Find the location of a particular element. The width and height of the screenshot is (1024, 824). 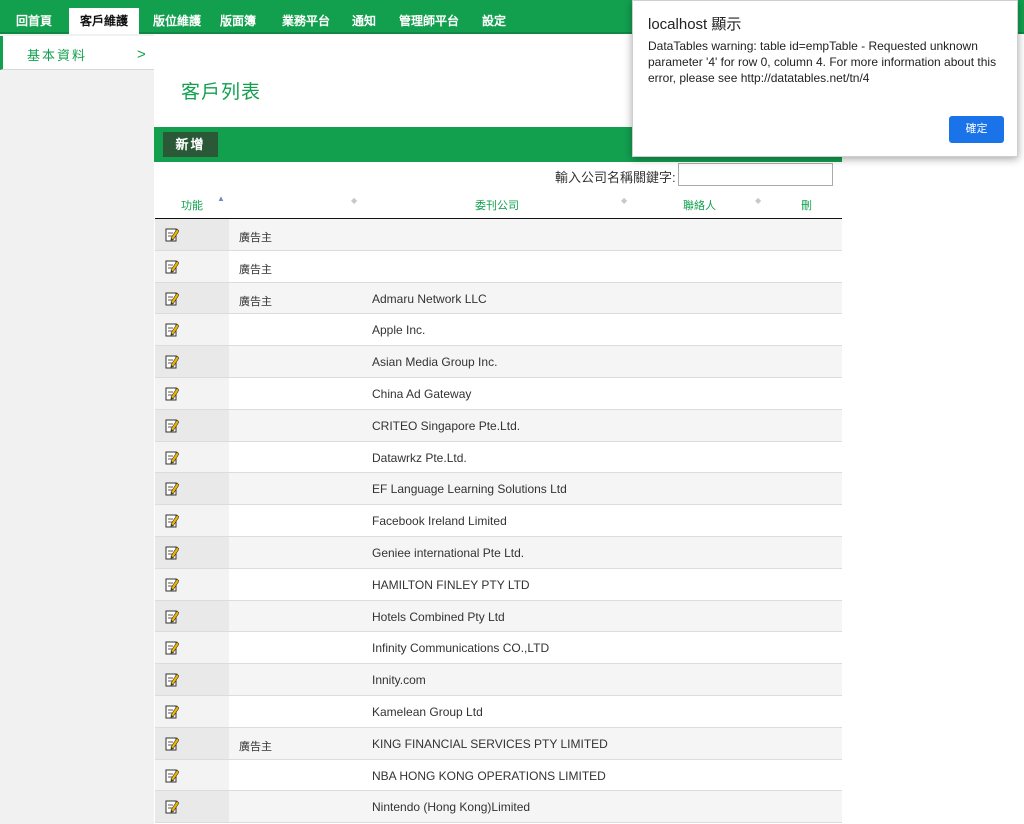

table-row: Asian Media Group Inc. is located at coordinates (498, 362).